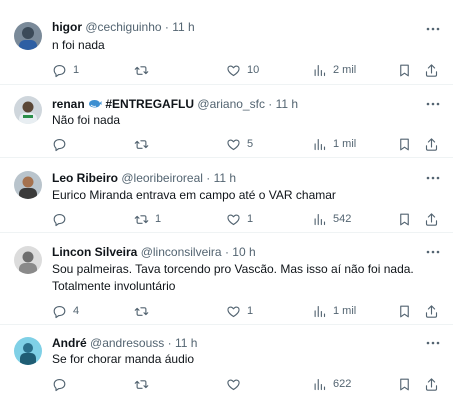 The height and width of the screenshot is (405, 453). What do you see at coordinates (334, 70) in the screenshot?
I see `views-button: 2 mil` at bounding box center [334, 70].